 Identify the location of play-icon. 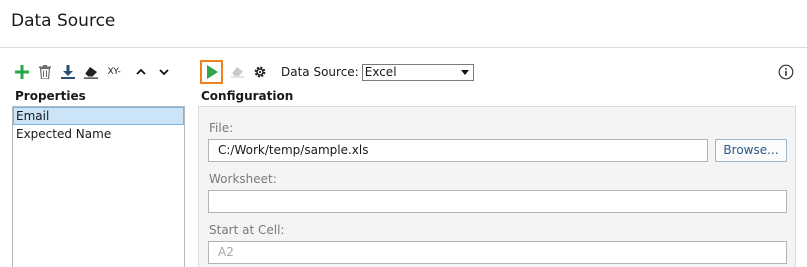
(212, 72).